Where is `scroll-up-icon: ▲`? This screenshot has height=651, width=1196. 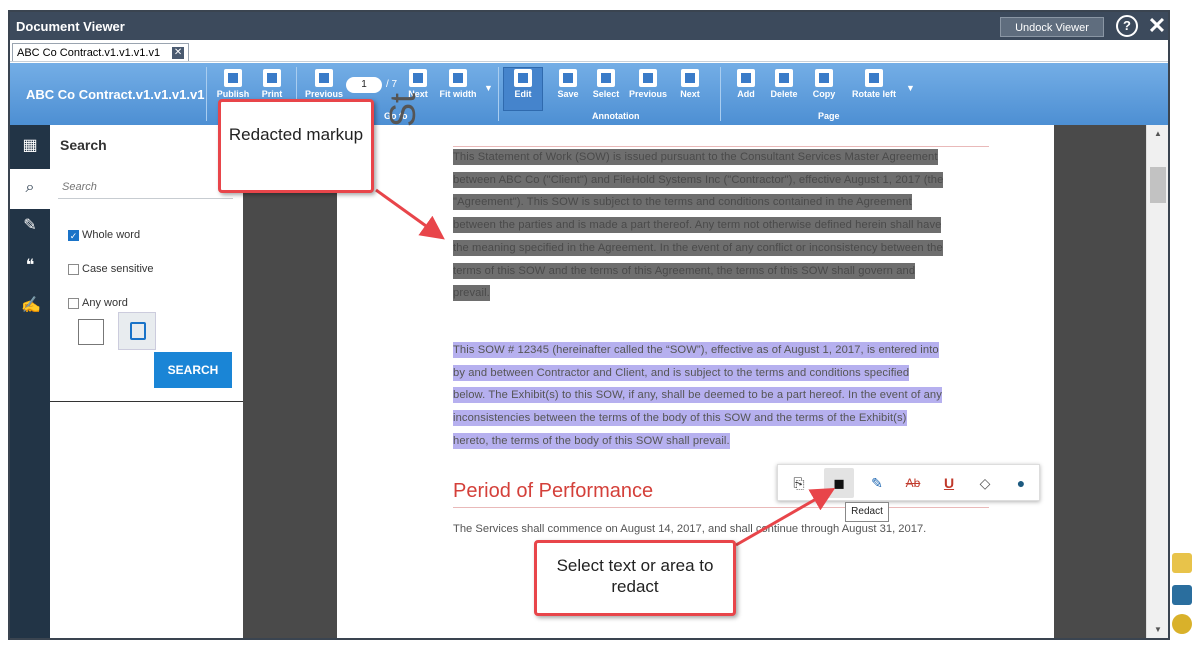
scroll-up-icon: ▲ is located at coordinates (1158, 133).